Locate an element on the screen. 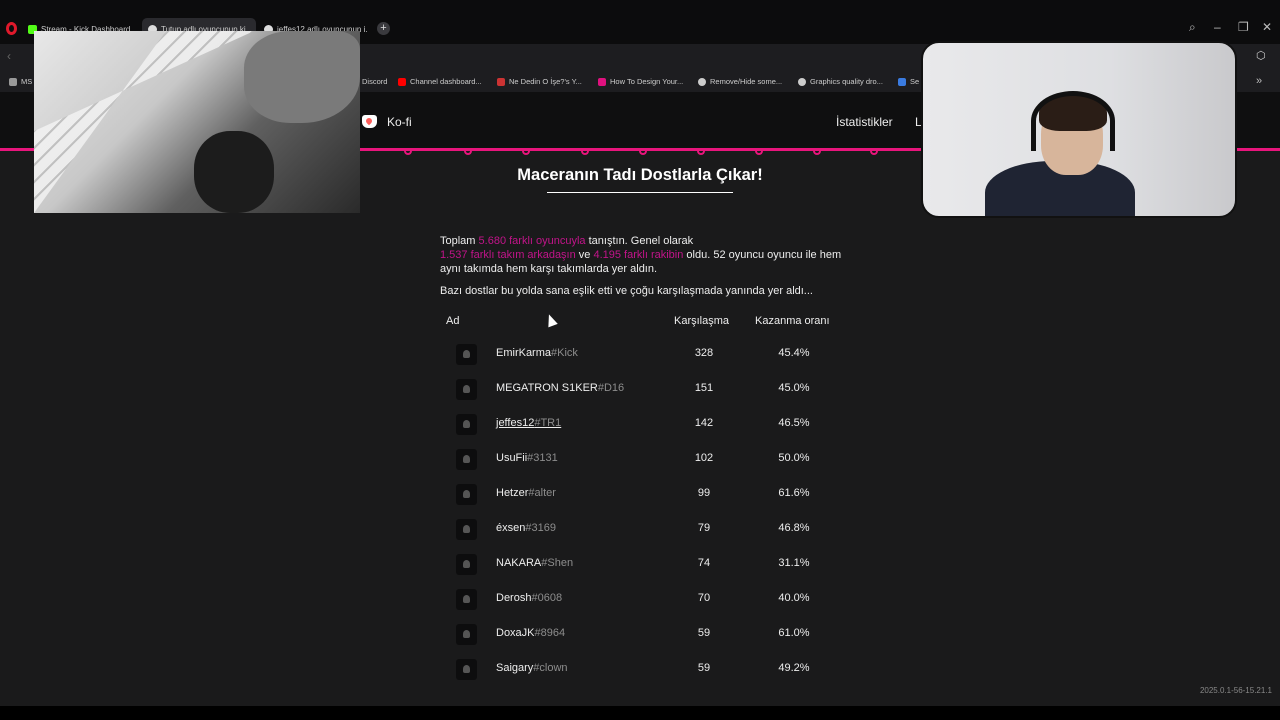 This screenshot has height=720, width=1280. kofi-cup-icon is located at coordinates (369, 121).